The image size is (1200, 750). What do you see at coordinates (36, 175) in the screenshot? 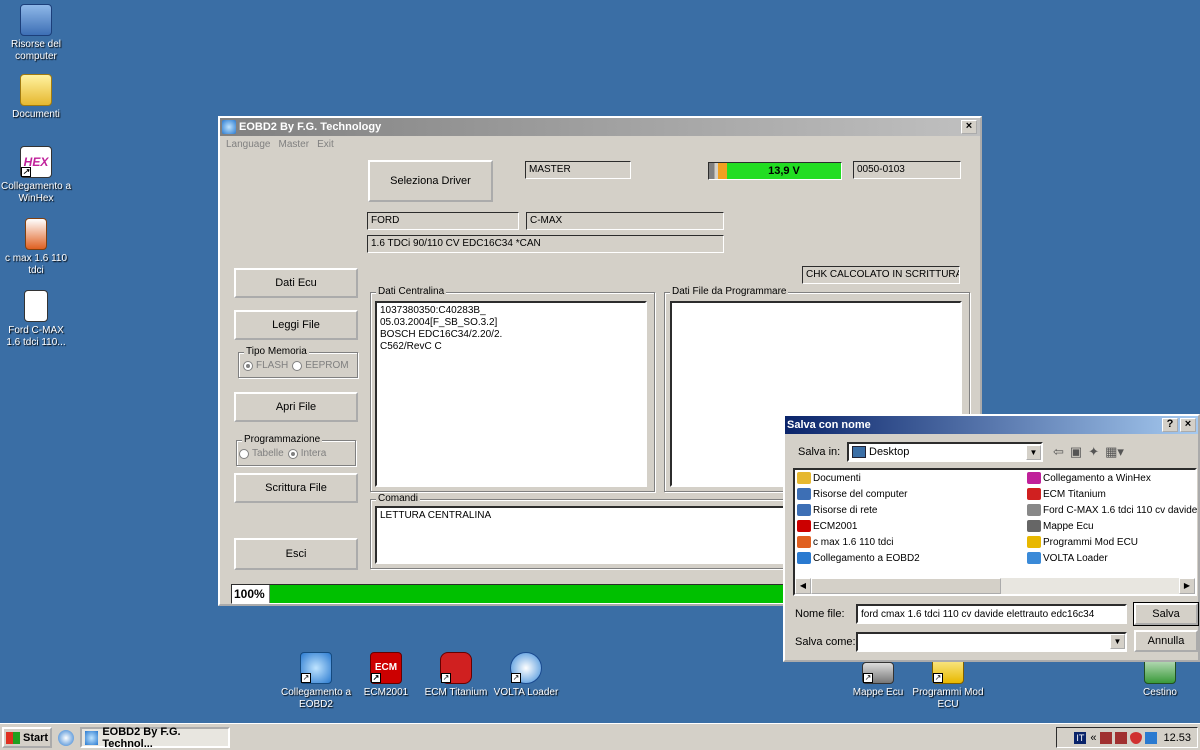
I see `desktop-icon-winhex: HEX ↗ Collegamento a WinHex` at bounding box center [36, 175].